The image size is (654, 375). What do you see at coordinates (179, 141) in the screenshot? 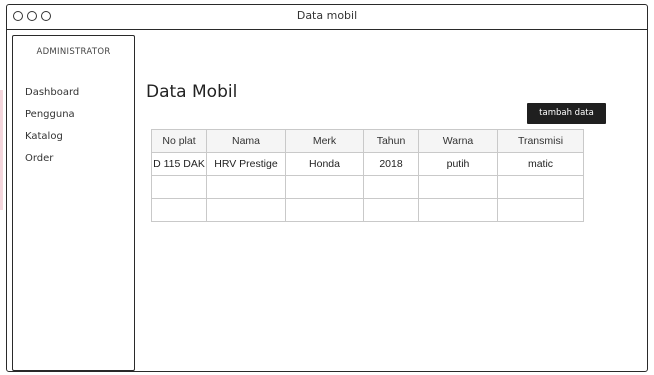
I see `column-header-no-plat: No plat` at bounding box center [179, 141].